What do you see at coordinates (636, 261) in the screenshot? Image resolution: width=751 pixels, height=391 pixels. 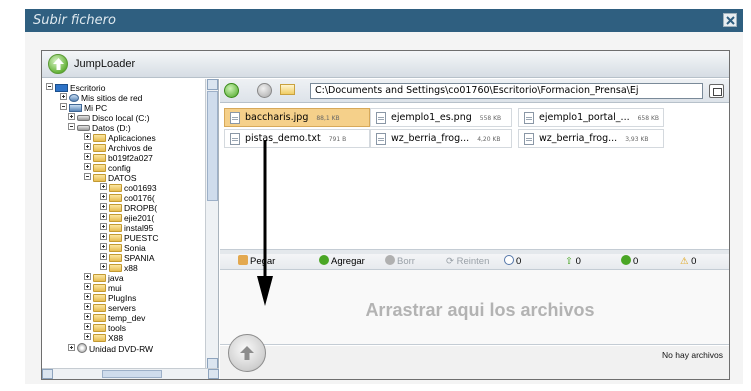 I see `ok-count: 0` at bounding box center [636, 261].